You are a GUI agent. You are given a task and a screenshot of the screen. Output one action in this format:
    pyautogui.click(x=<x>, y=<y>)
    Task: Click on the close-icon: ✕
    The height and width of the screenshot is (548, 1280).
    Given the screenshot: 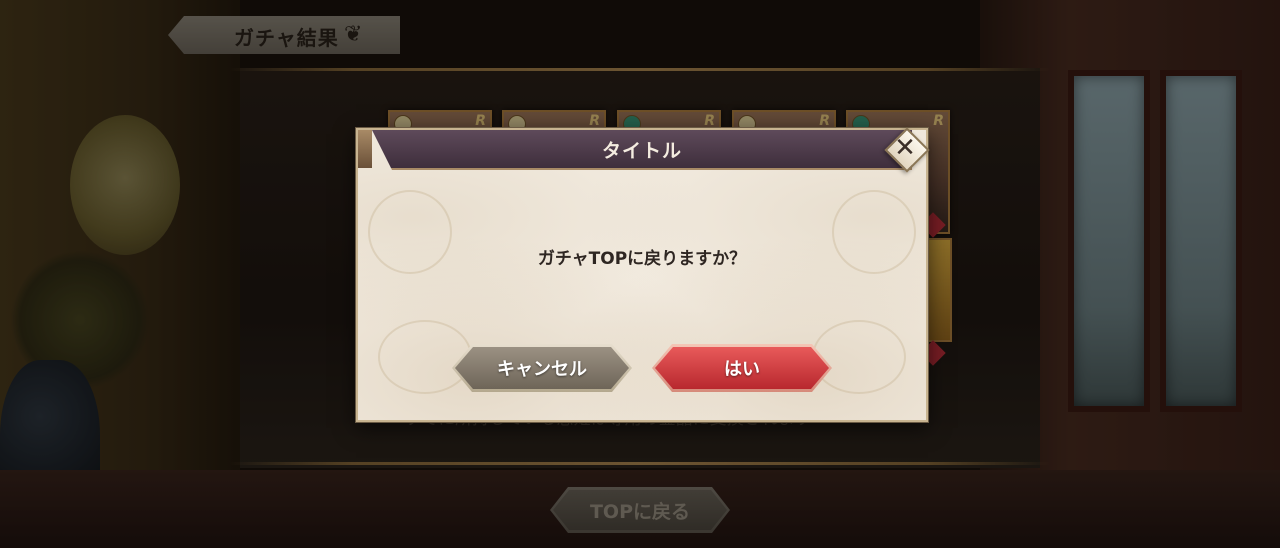 What is the action you would take?
    pyautogui.click(x=905, y=148)
    